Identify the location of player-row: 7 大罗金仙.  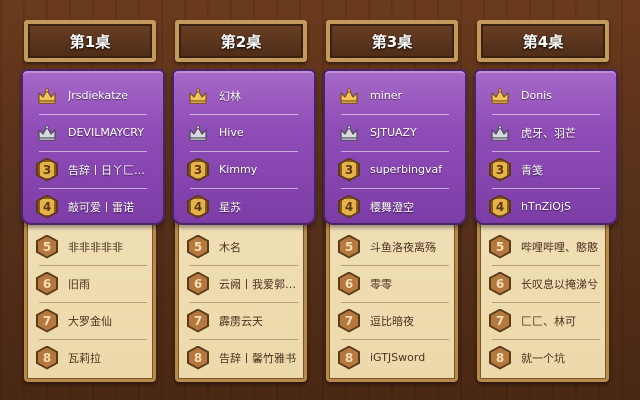
(92, 320).